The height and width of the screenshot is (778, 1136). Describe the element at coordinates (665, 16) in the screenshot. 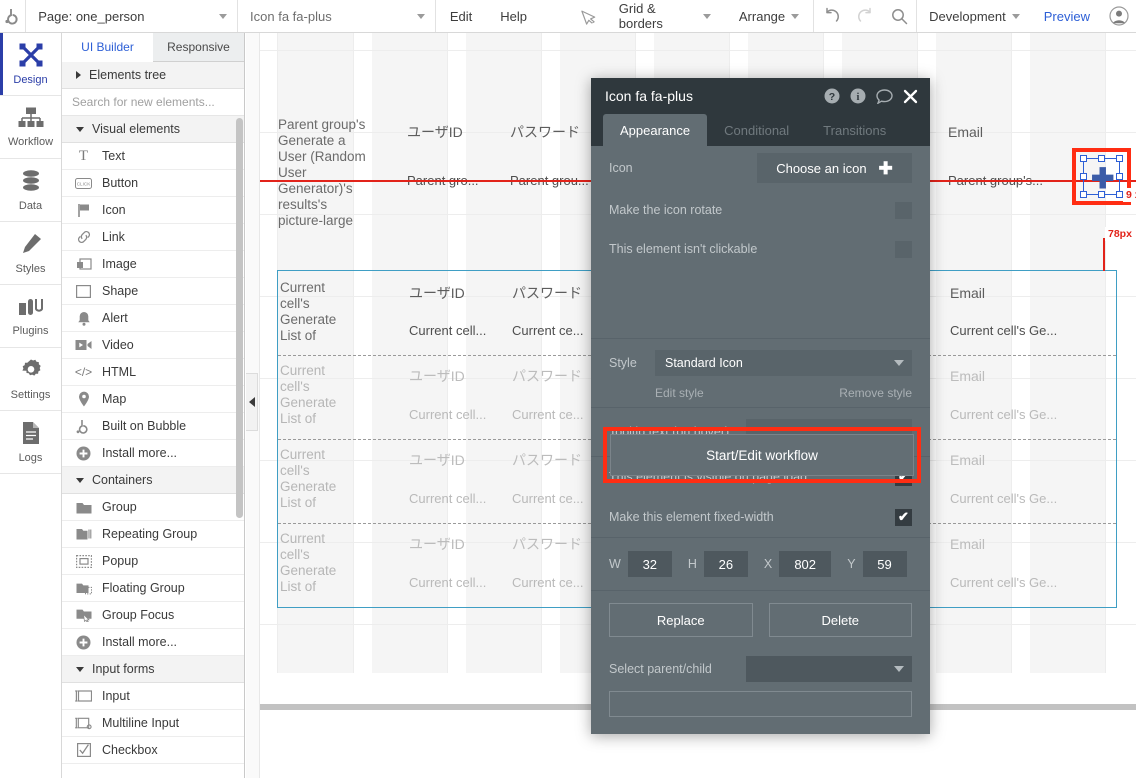

I see `grid-borders-menu: Grid & borders` at that location.